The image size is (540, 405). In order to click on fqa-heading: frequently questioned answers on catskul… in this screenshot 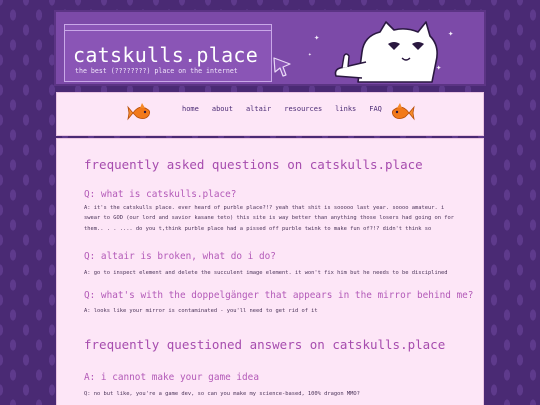, I will do `click(265, 344)`.